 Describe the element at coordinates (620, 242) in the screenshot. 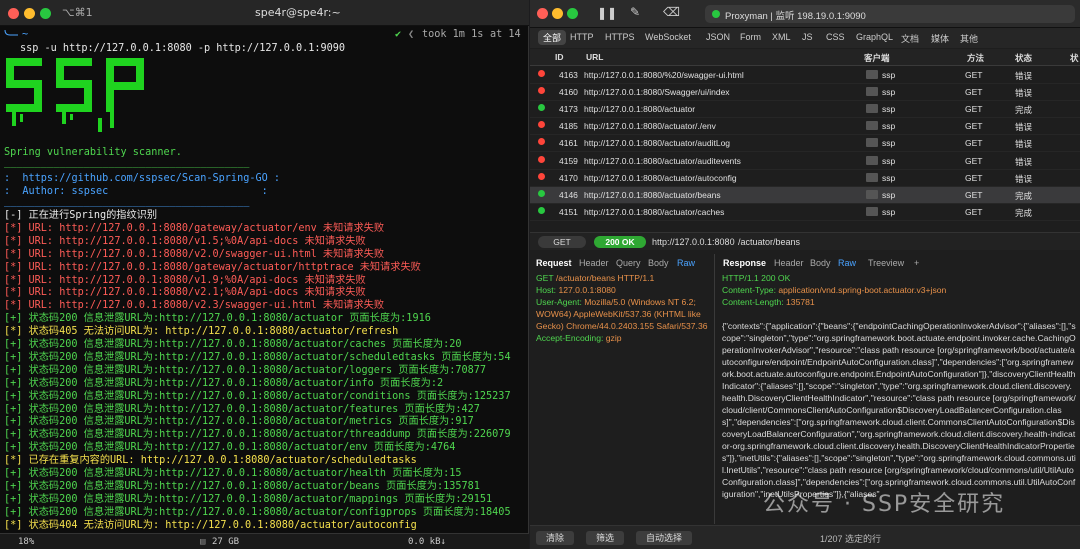

I see `status-code-badge: 200 OK` at that location.